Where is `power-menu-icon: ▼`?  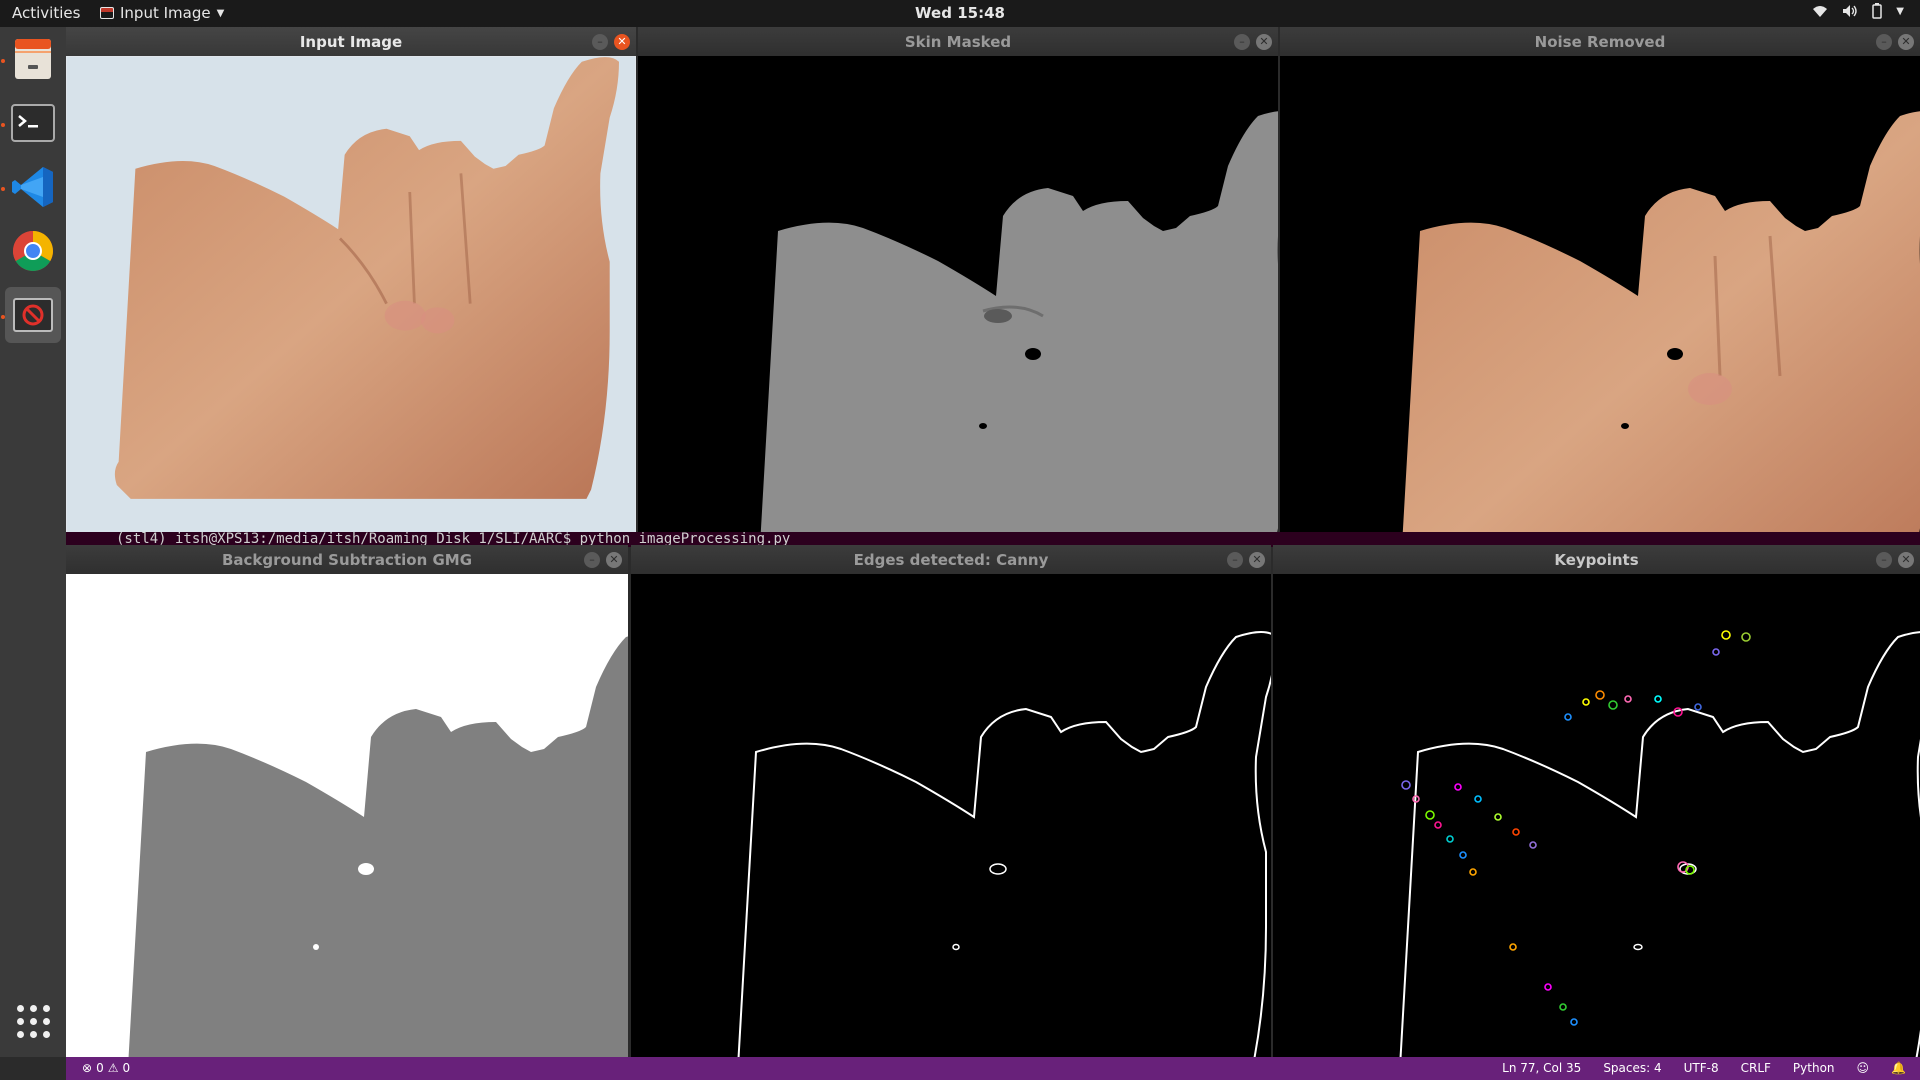
power-menu-icon: ▼ is located at coordinates (1900, 11).